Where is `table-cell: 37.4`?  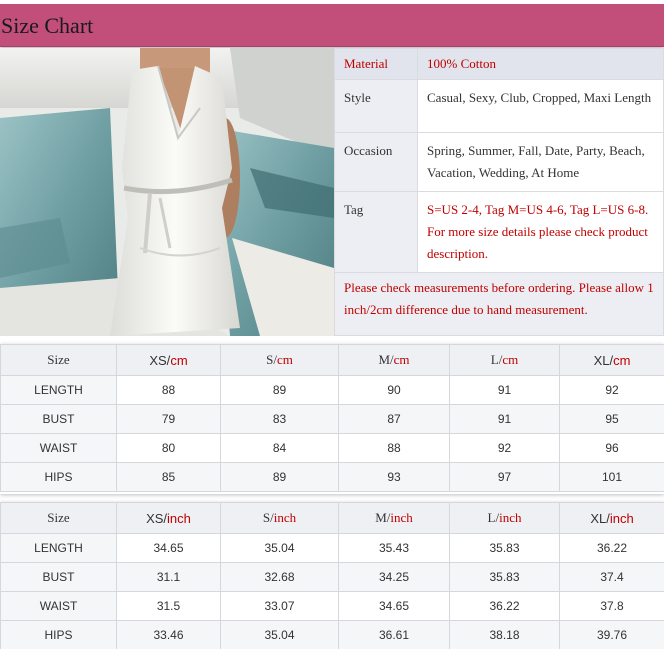
table-cell: 37.4 is located at coordinates (611, 577).